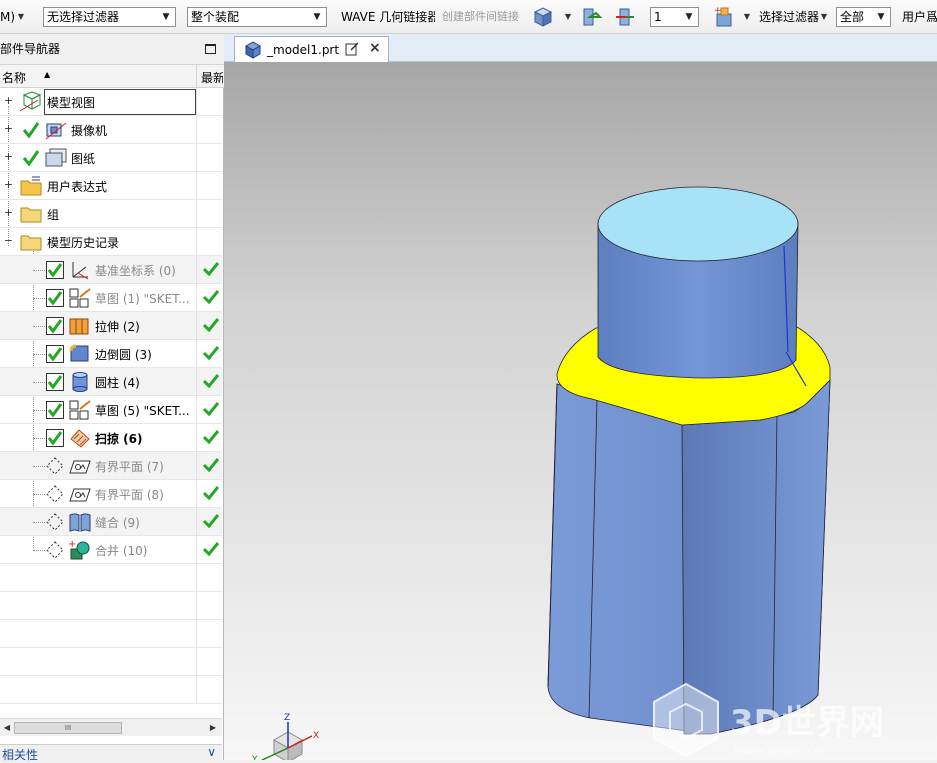 The height and width of the screenshot is (763, 937). Describe the element at coordinates (7, 728) in the screenshot. I see `scroll-left-icon: ◀` at that location.